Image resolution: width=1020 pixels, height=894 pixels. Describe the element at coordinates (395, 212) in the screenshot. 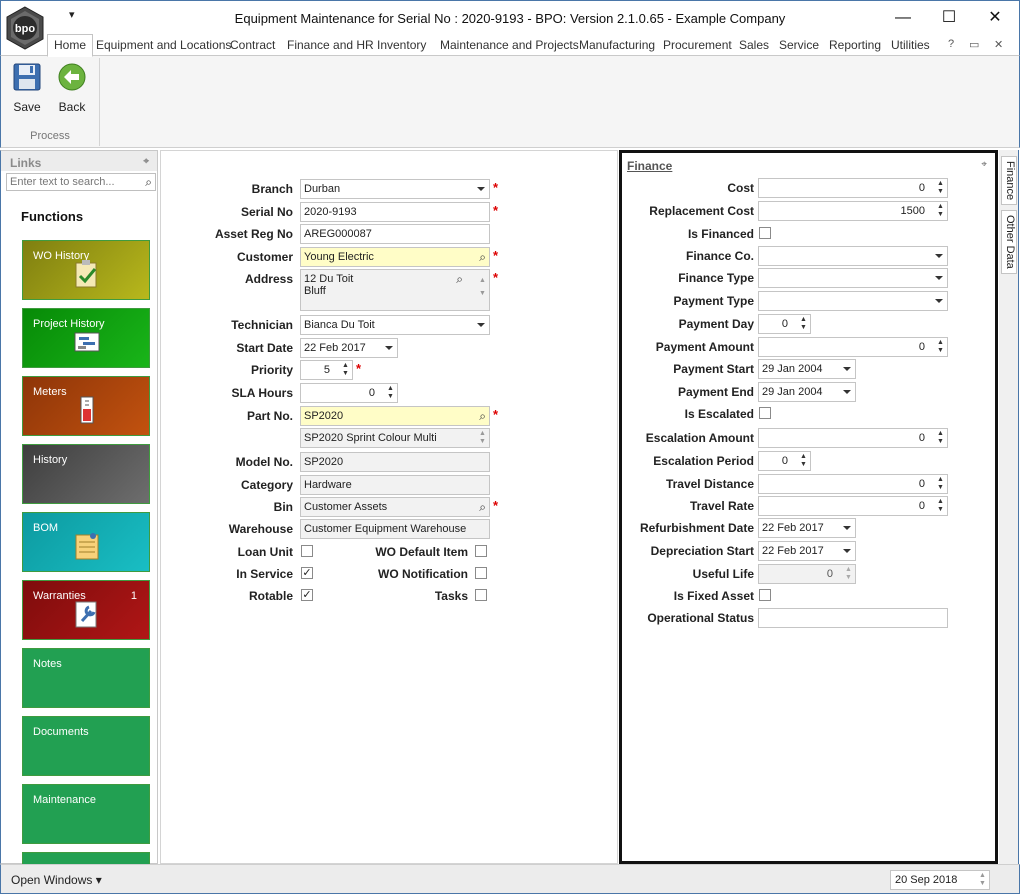

I see `serial-no-field: 2020-9193` at that location.